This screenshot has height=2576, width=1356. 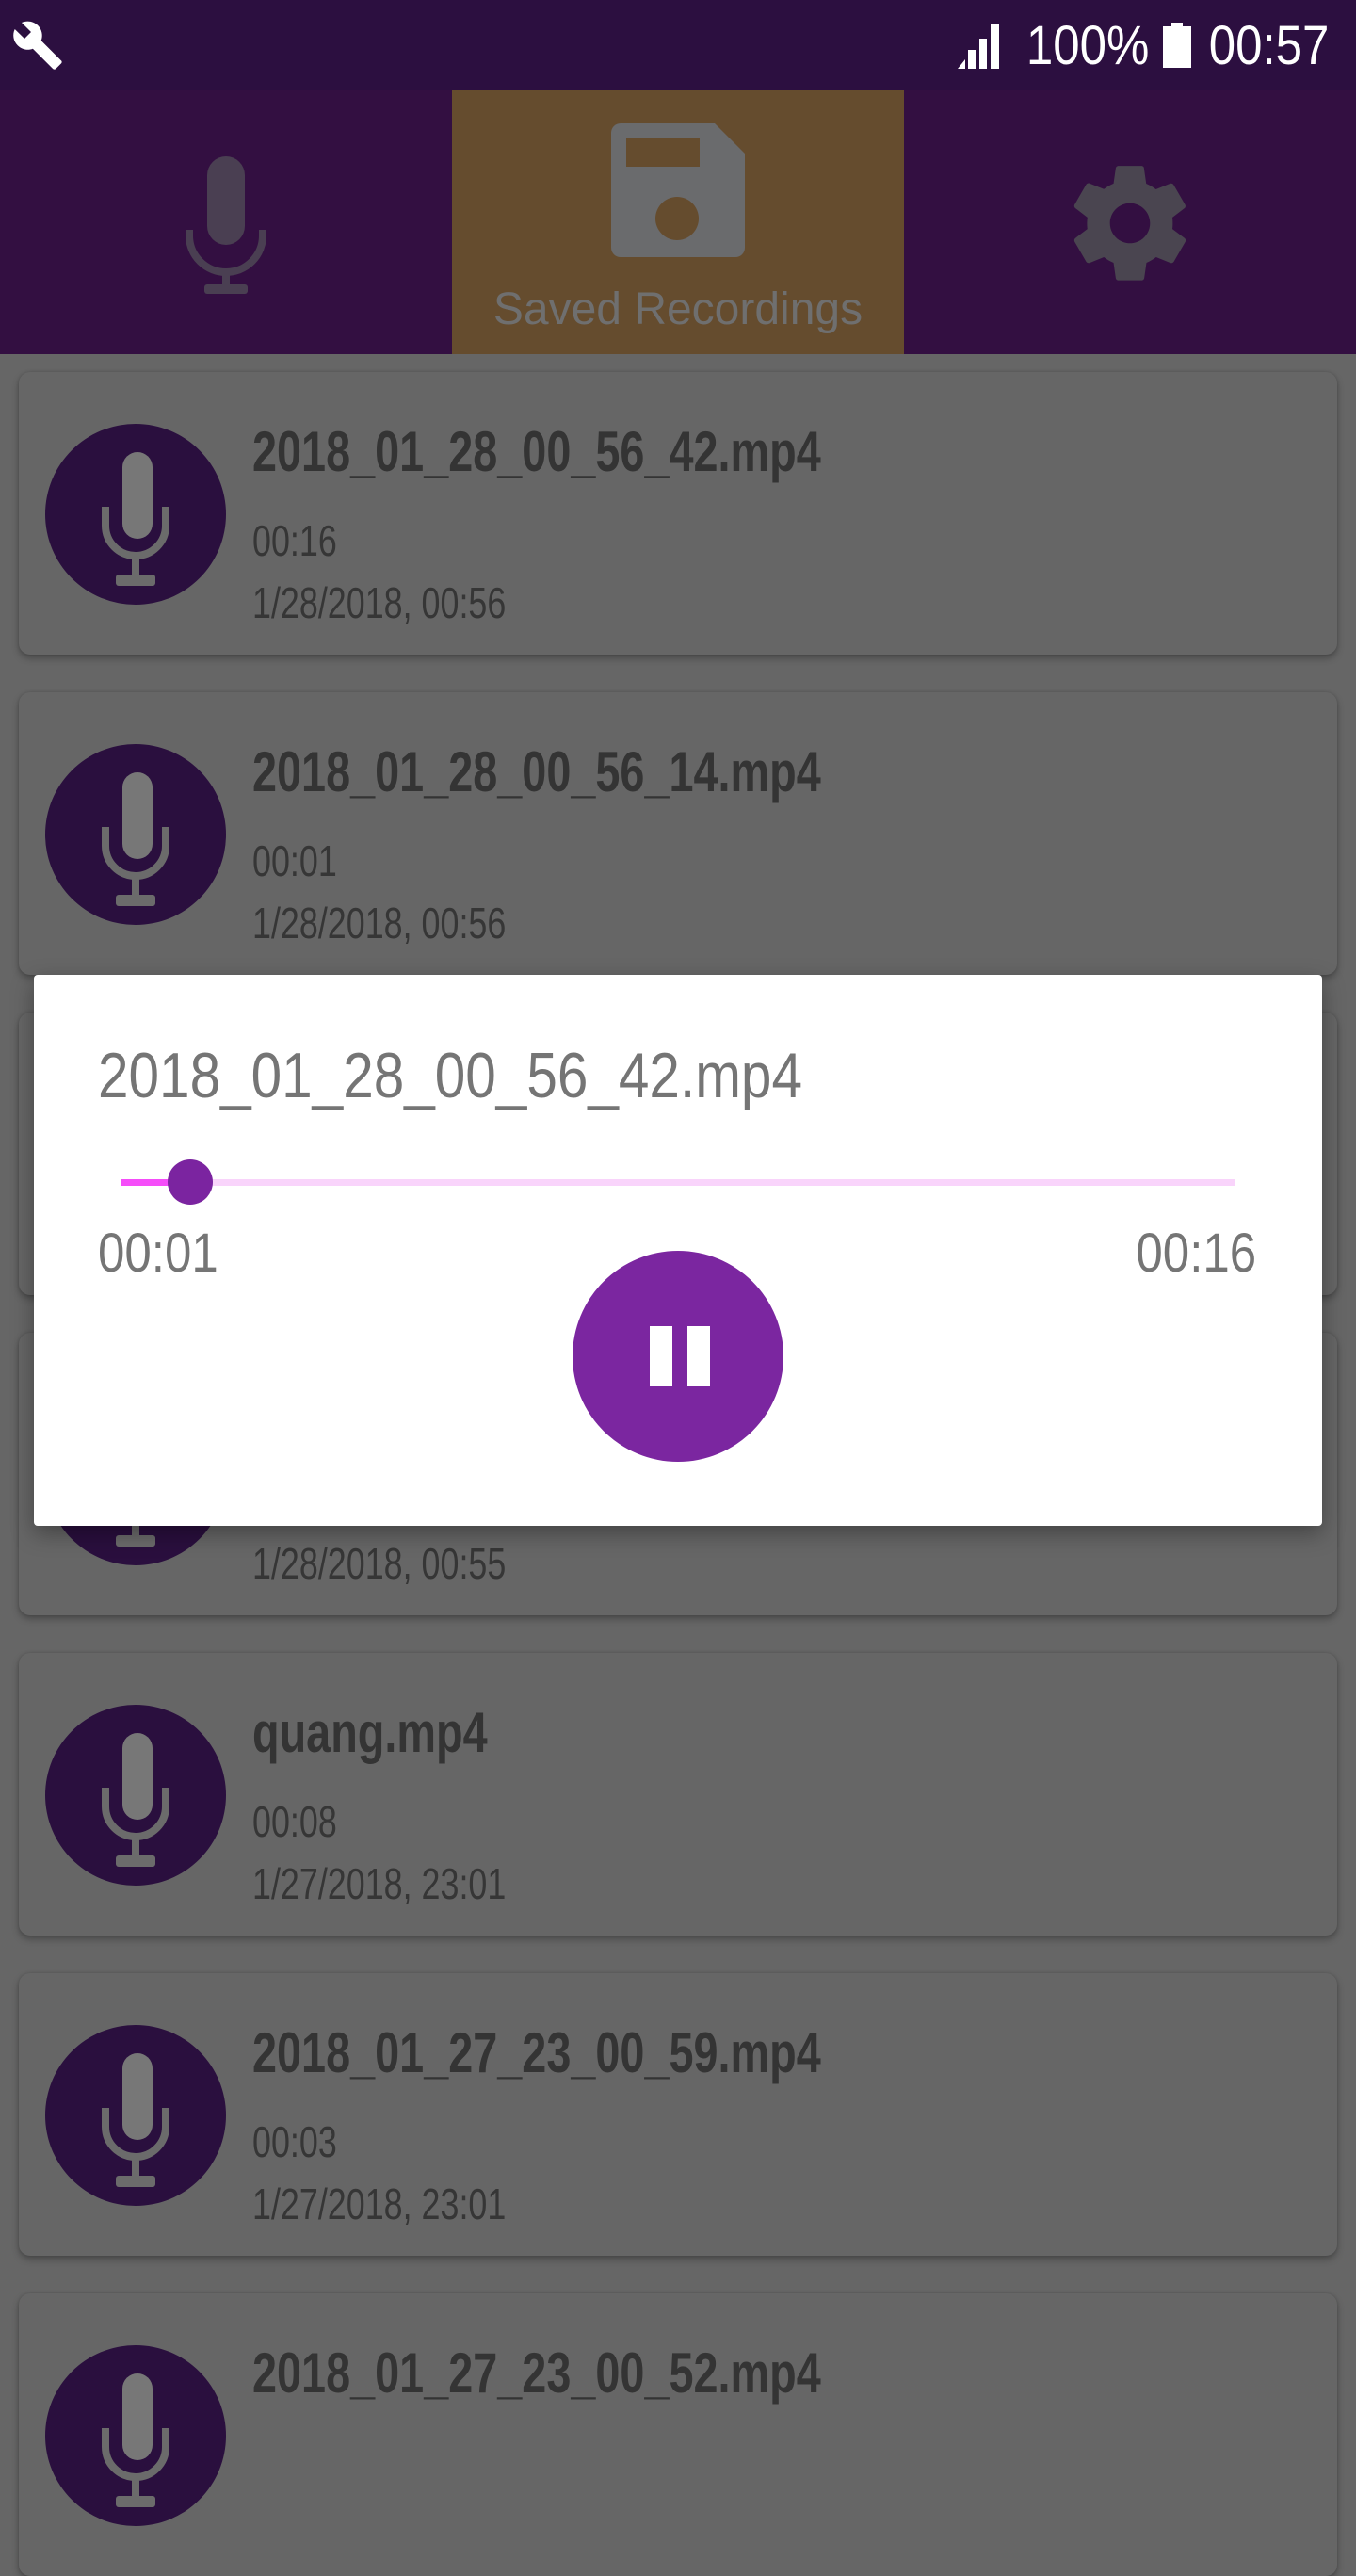 I want to click on tab-record, so click(x=226, y=222).